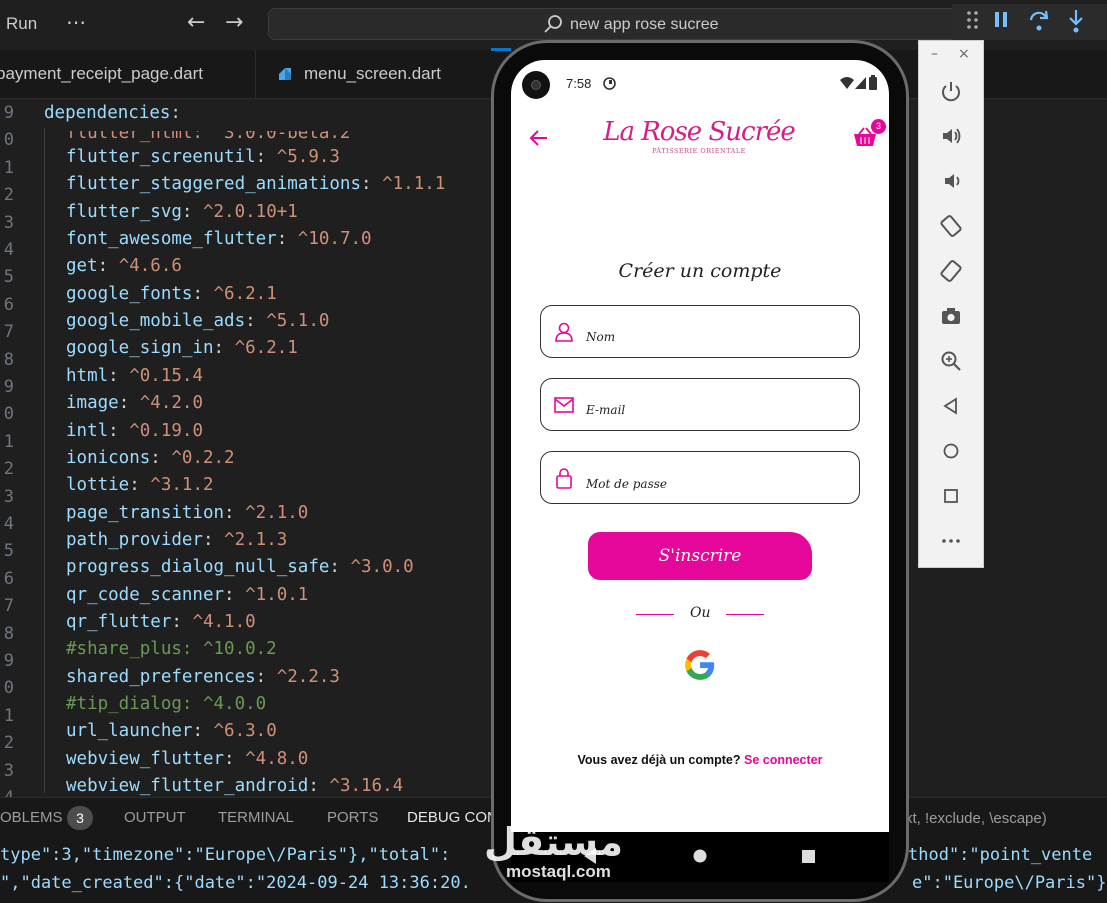 The width and height of the screenshot is (1107, 903). I want to click on package-name: html, so click(87, 375).